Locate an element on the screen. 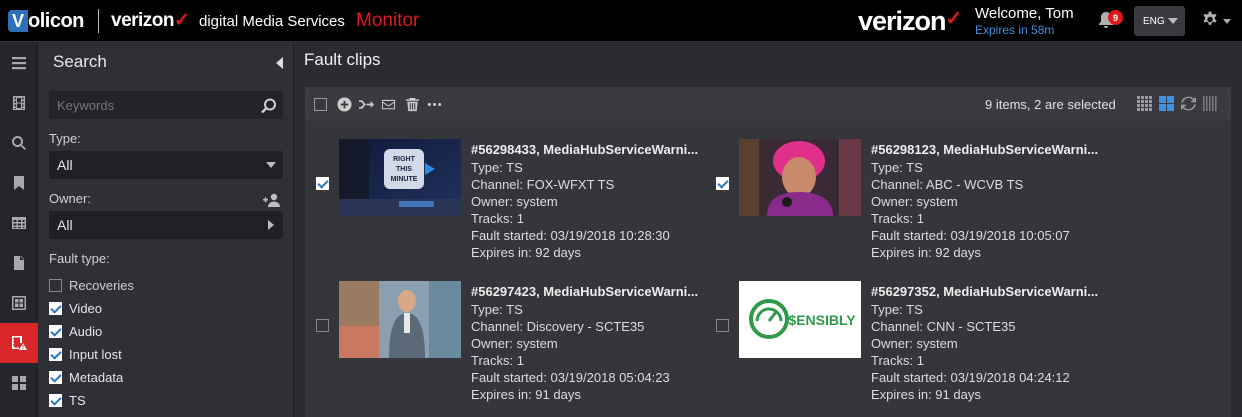 The image size is (1242, 417). add-user-icon is located at coordinates (272, 200).